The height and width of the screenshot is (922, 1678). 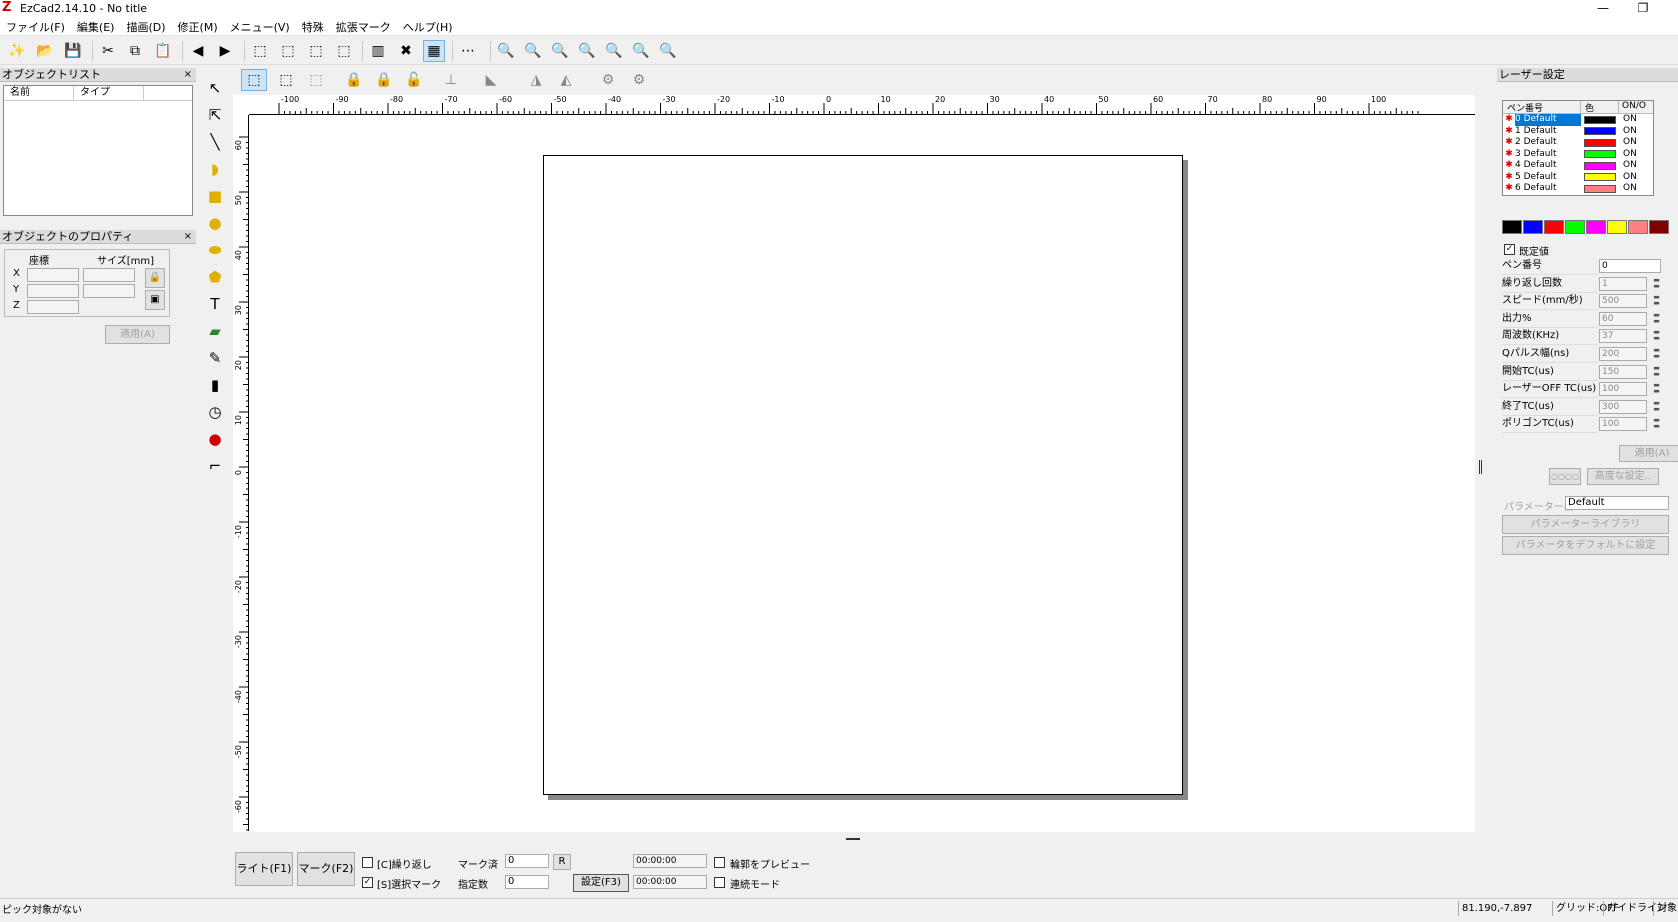 What do you see at coordinates (1636, 107) in the screenshot?
I see `on-off-header: ON/O` at bounding box center [1636, 107].